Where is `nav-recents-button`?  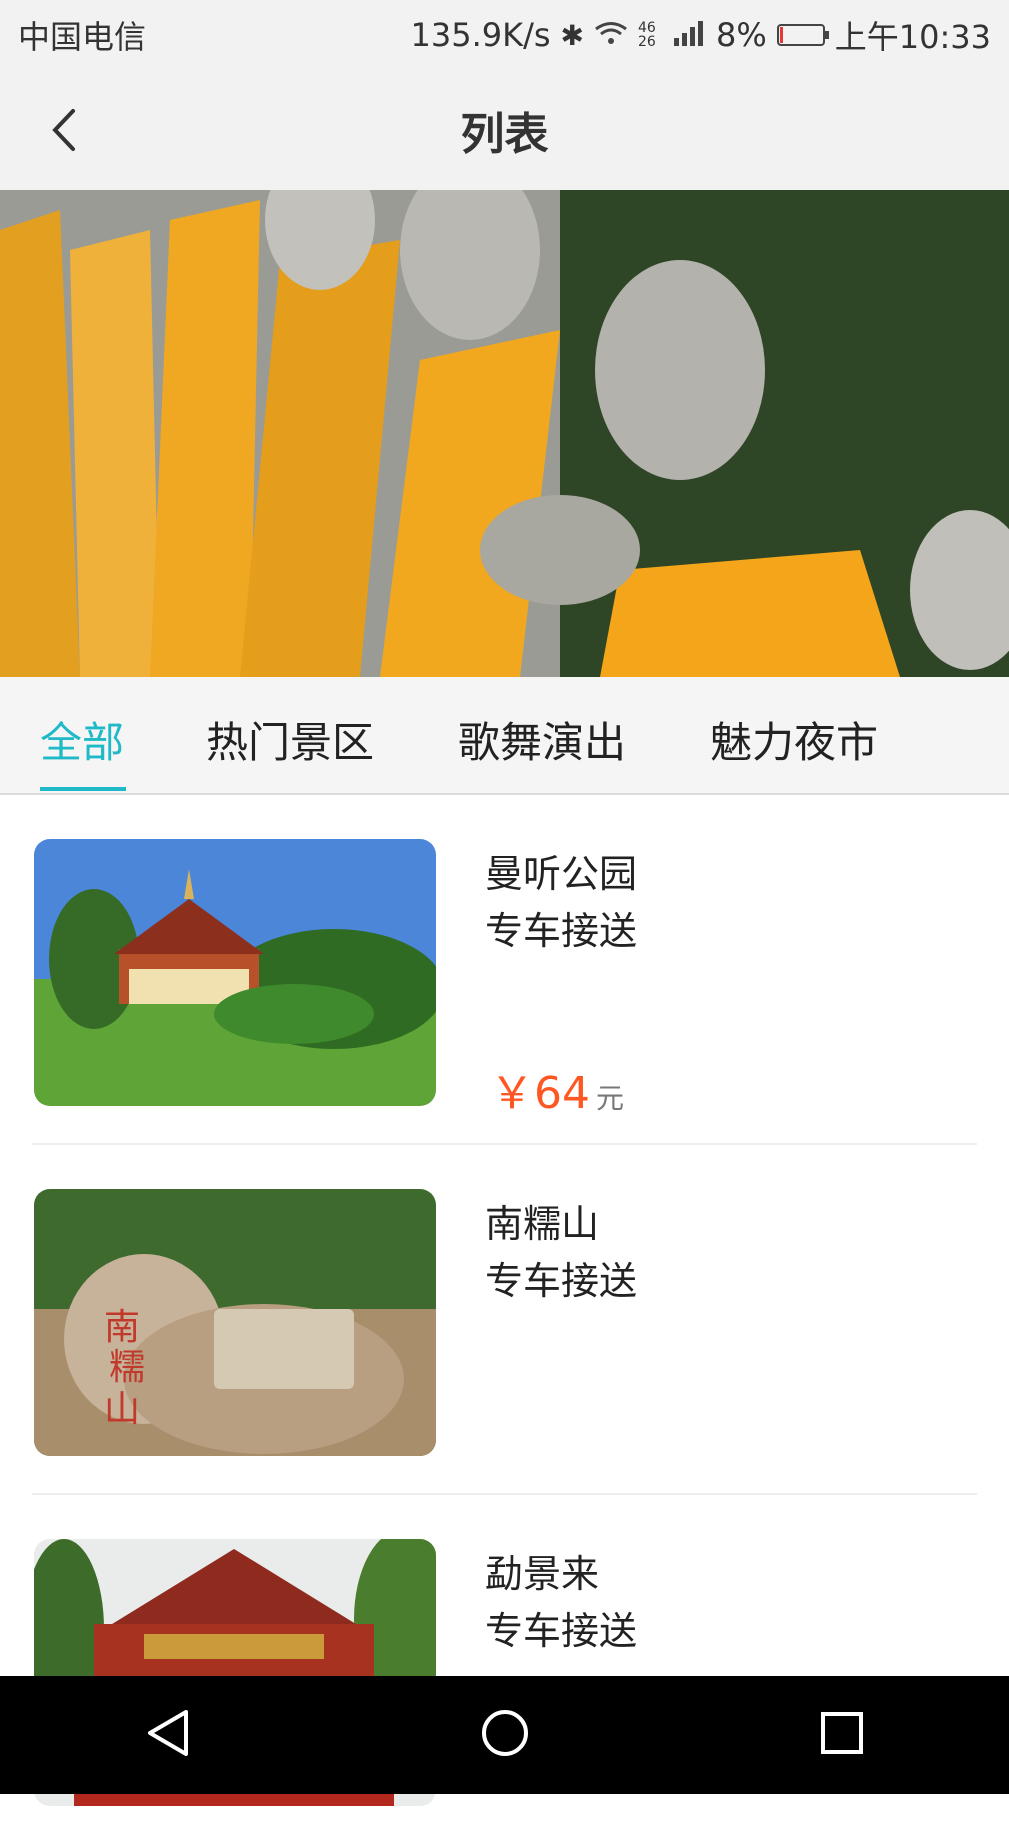 nav-recents-button is located at coordinates (842, 1735).